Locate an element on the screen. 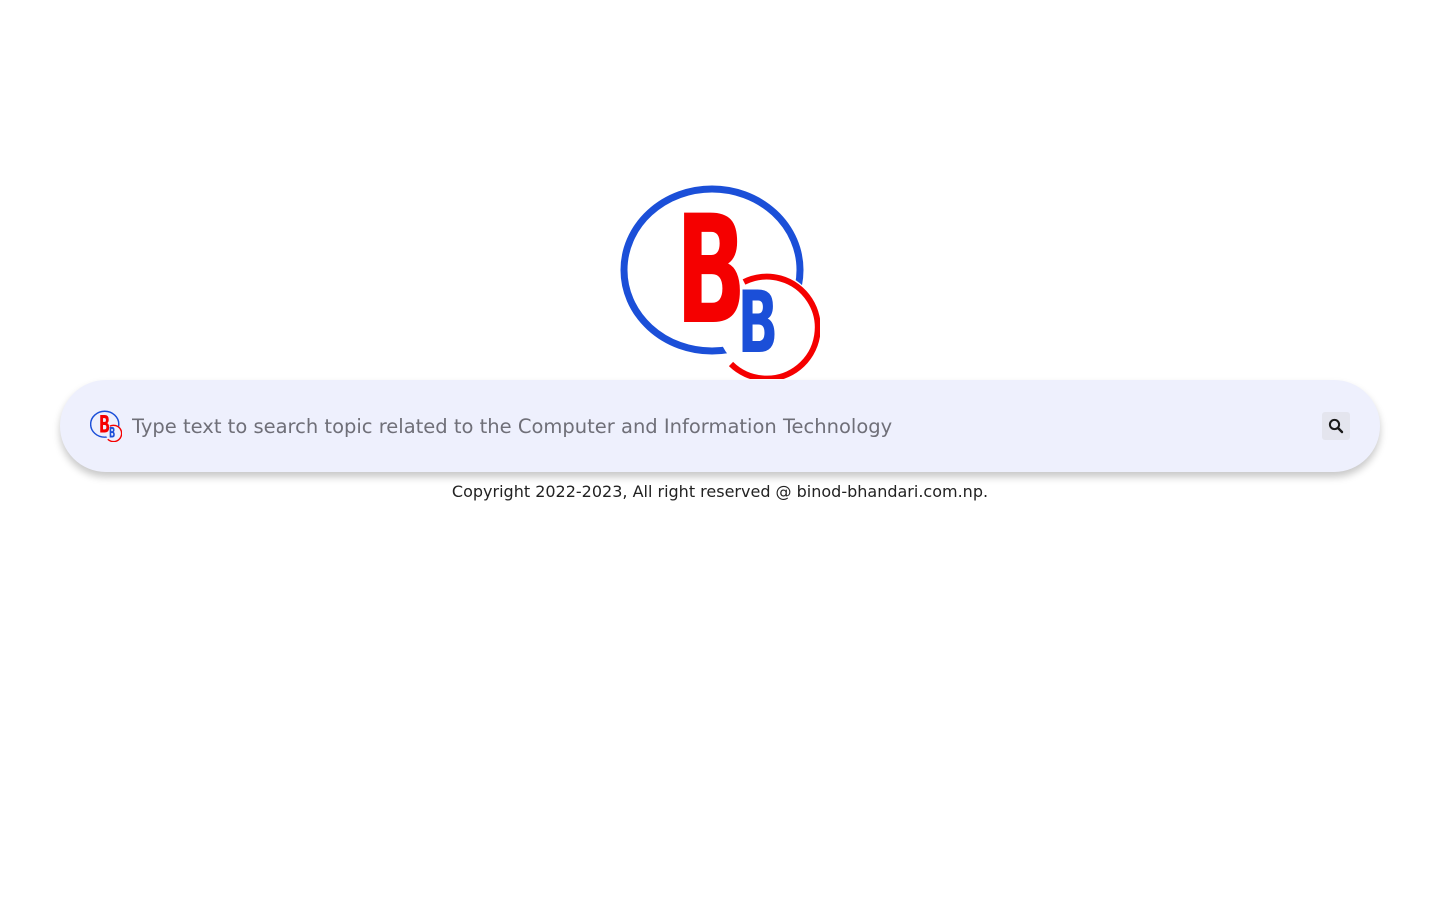  search-bar: B B is located at coordinates (720, 426).